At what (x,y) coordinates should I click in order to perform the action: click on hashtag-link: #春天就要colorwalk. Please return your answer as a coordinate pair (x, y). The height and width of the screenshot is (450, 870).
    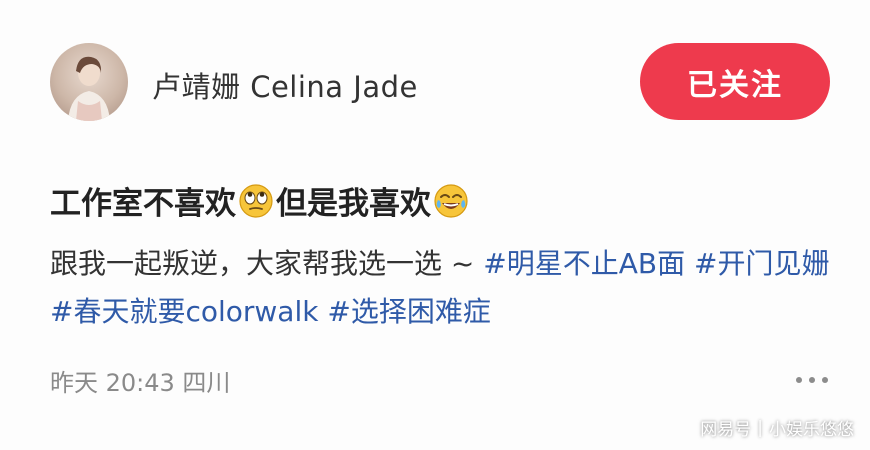
    Looking at the image, I should click on (184, 311).